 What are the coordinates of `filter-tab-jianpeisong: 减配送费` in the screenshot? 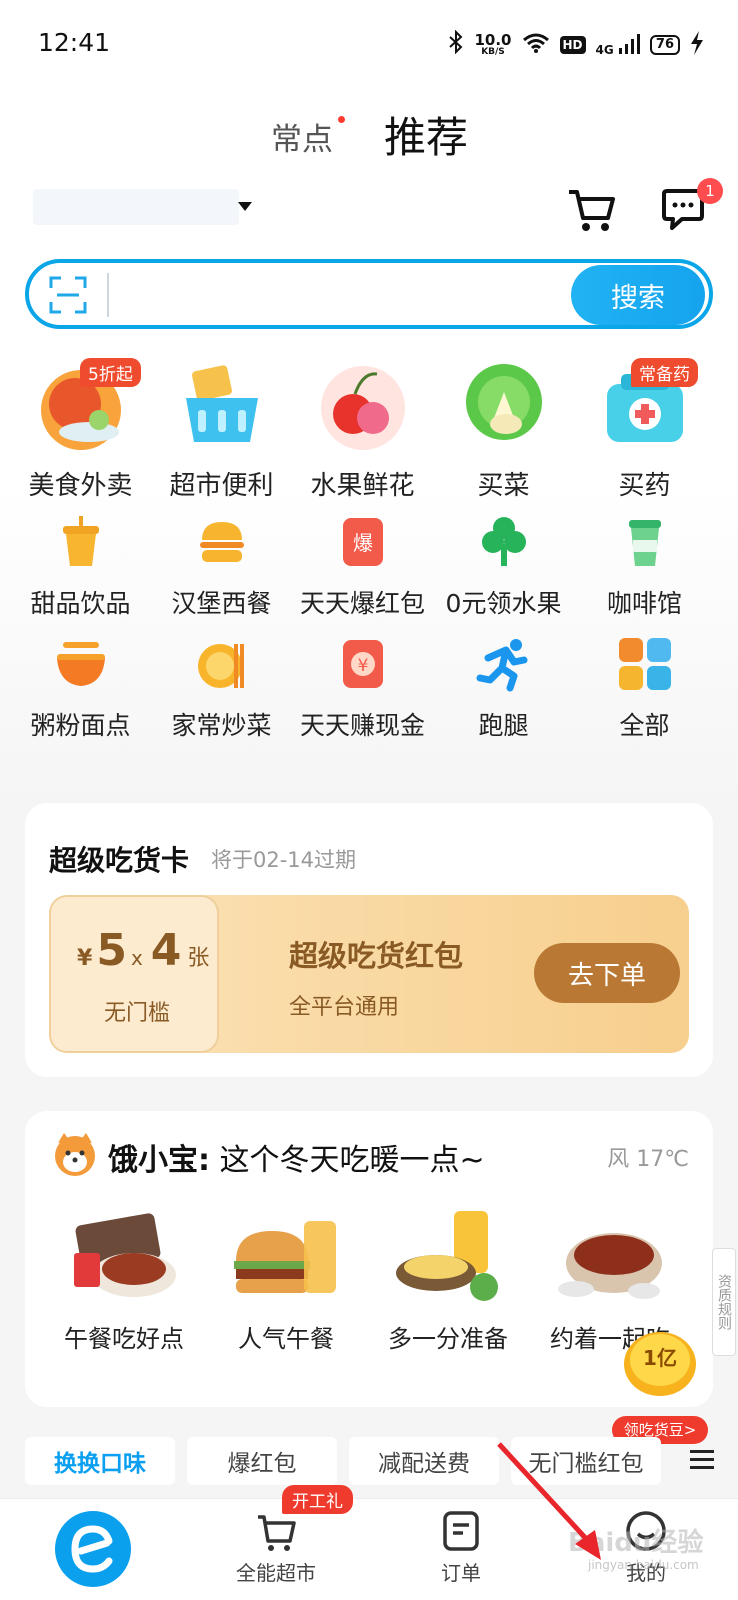 It's located at (424, 1461).